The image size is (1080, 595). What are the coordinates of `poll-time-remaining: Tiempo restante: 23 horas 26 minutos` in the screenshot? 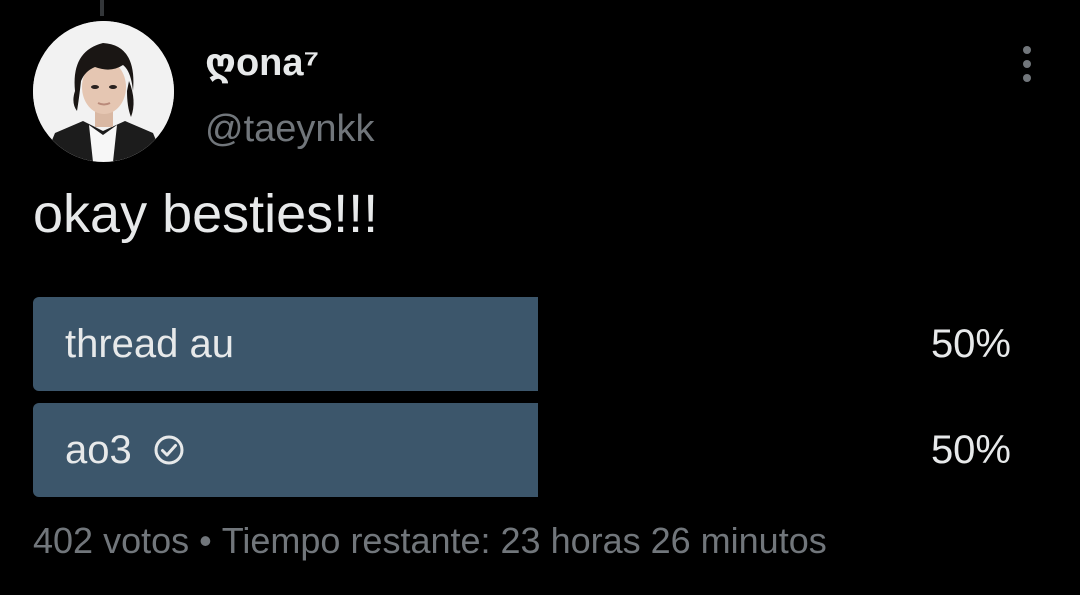 It's located at (524, 540).